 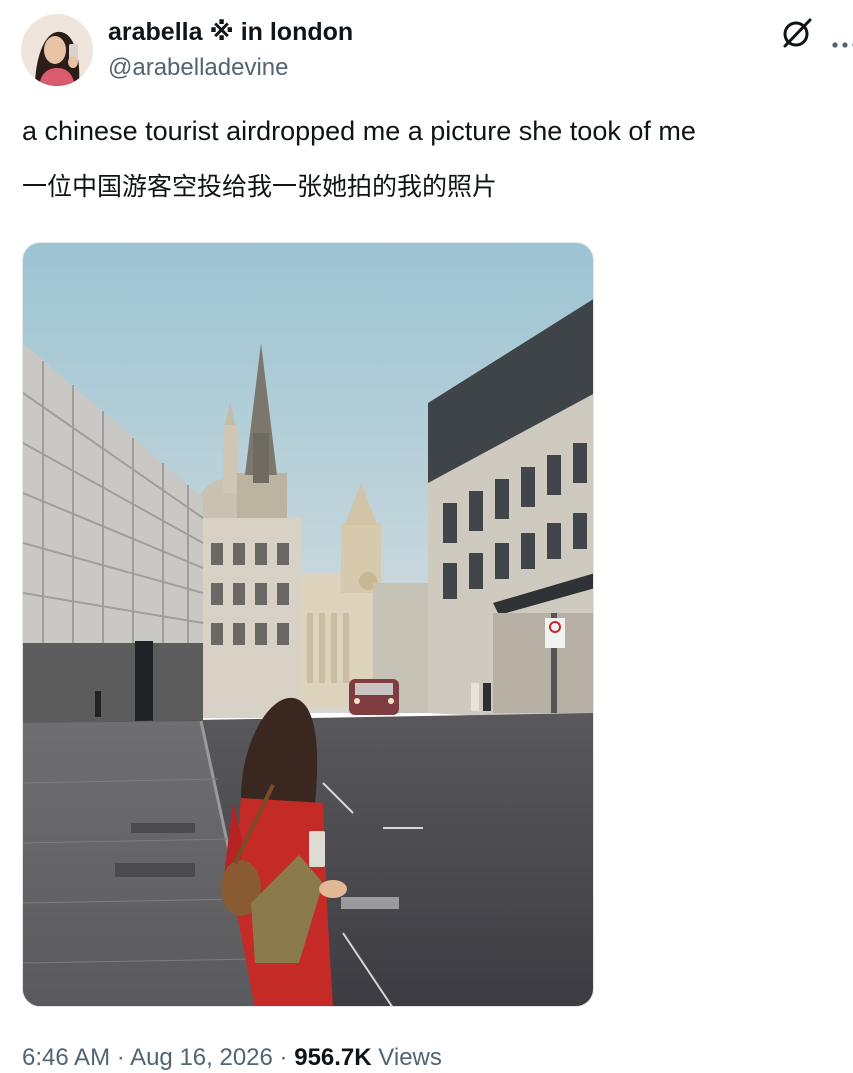 I want to click on more-button, so click(x=839, y=33).